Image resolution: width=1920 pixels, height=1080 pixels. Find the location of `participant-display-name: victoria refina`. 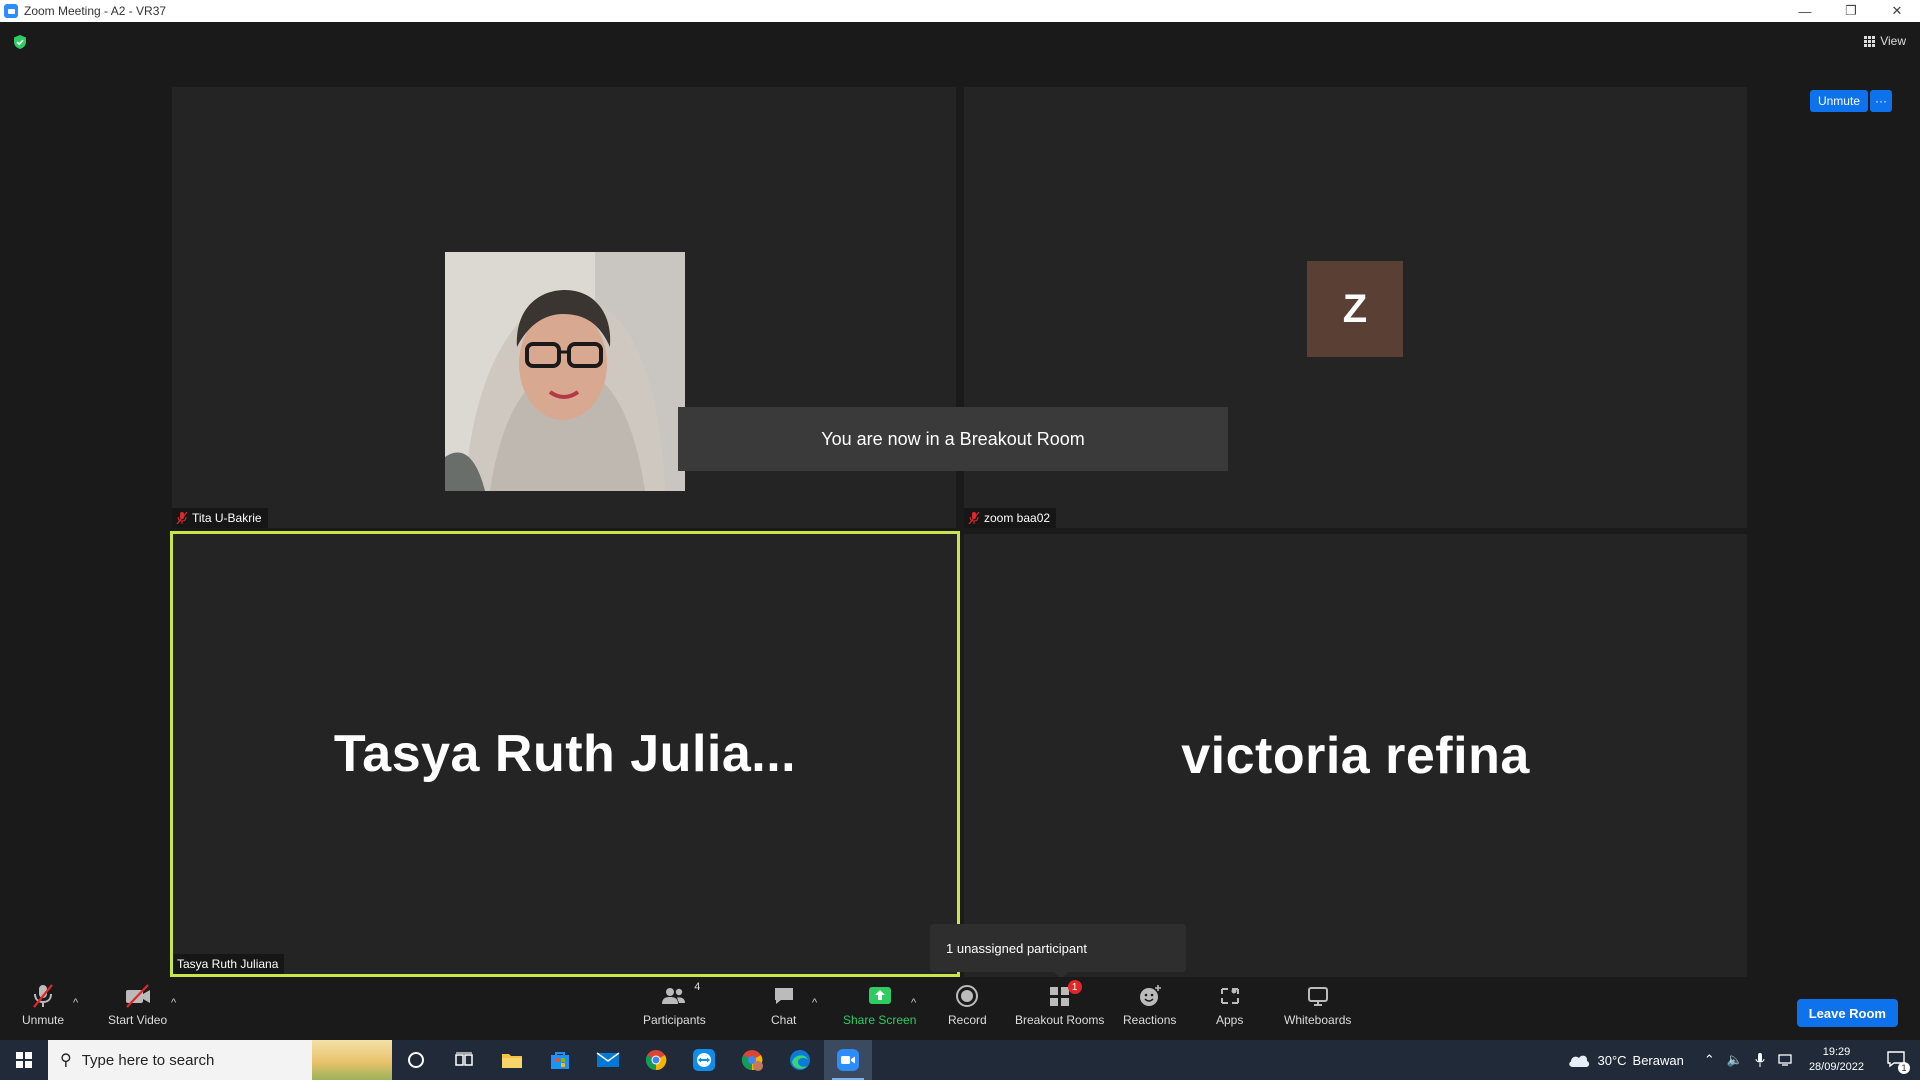

participant-display-name: victoria refina is located at coordinates (1355, 755).